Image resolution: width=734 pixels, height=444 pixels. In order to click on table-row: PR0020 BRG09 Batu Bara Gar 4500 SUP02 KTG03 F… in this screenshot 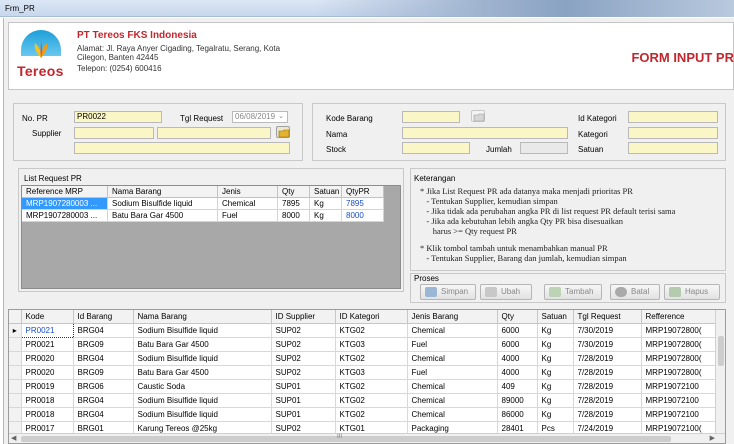, I will do `click(363, 372)`.